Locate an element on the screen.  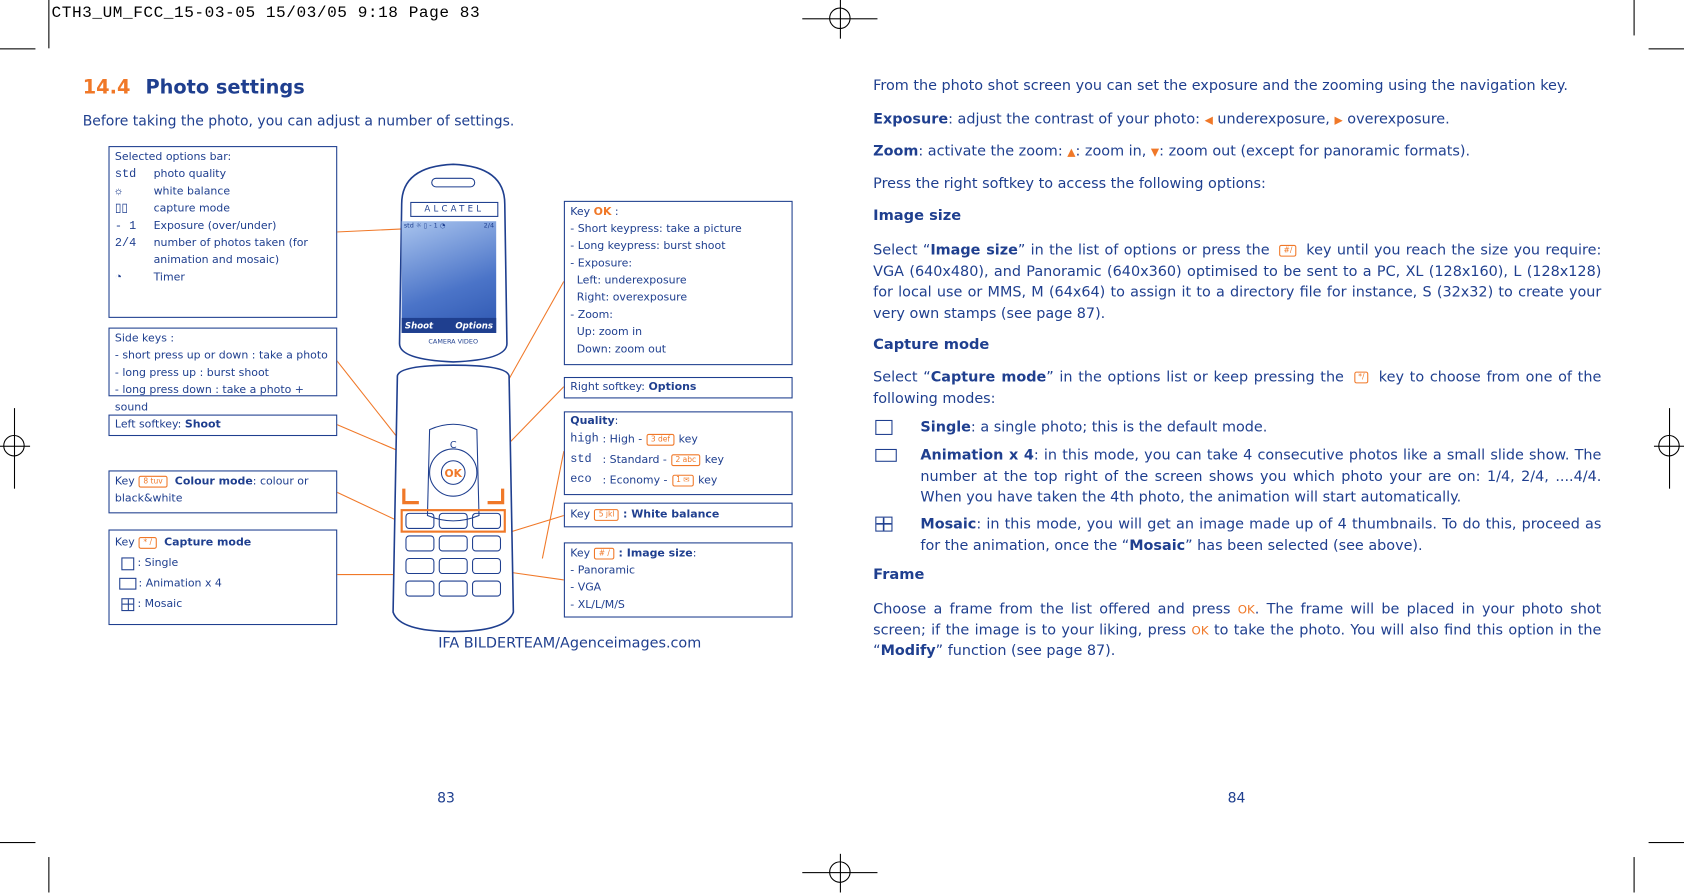
text: : zoom in, is located at coordinates (1113, 152).